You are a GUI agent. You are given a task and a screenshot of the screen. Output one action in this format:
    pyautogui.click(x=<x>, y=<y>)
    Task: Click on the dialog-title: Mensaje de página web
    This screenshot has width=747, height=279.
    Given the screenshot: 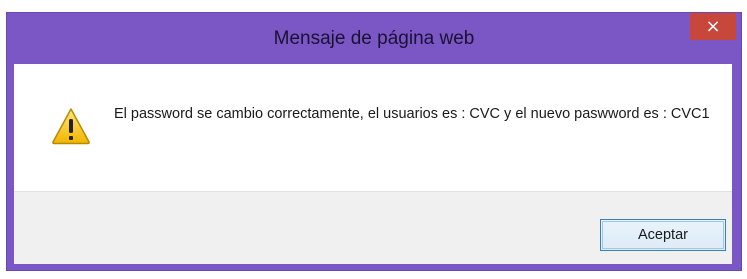 What is the action you would take?
    pyautogui.click(x=374, y=38)
    